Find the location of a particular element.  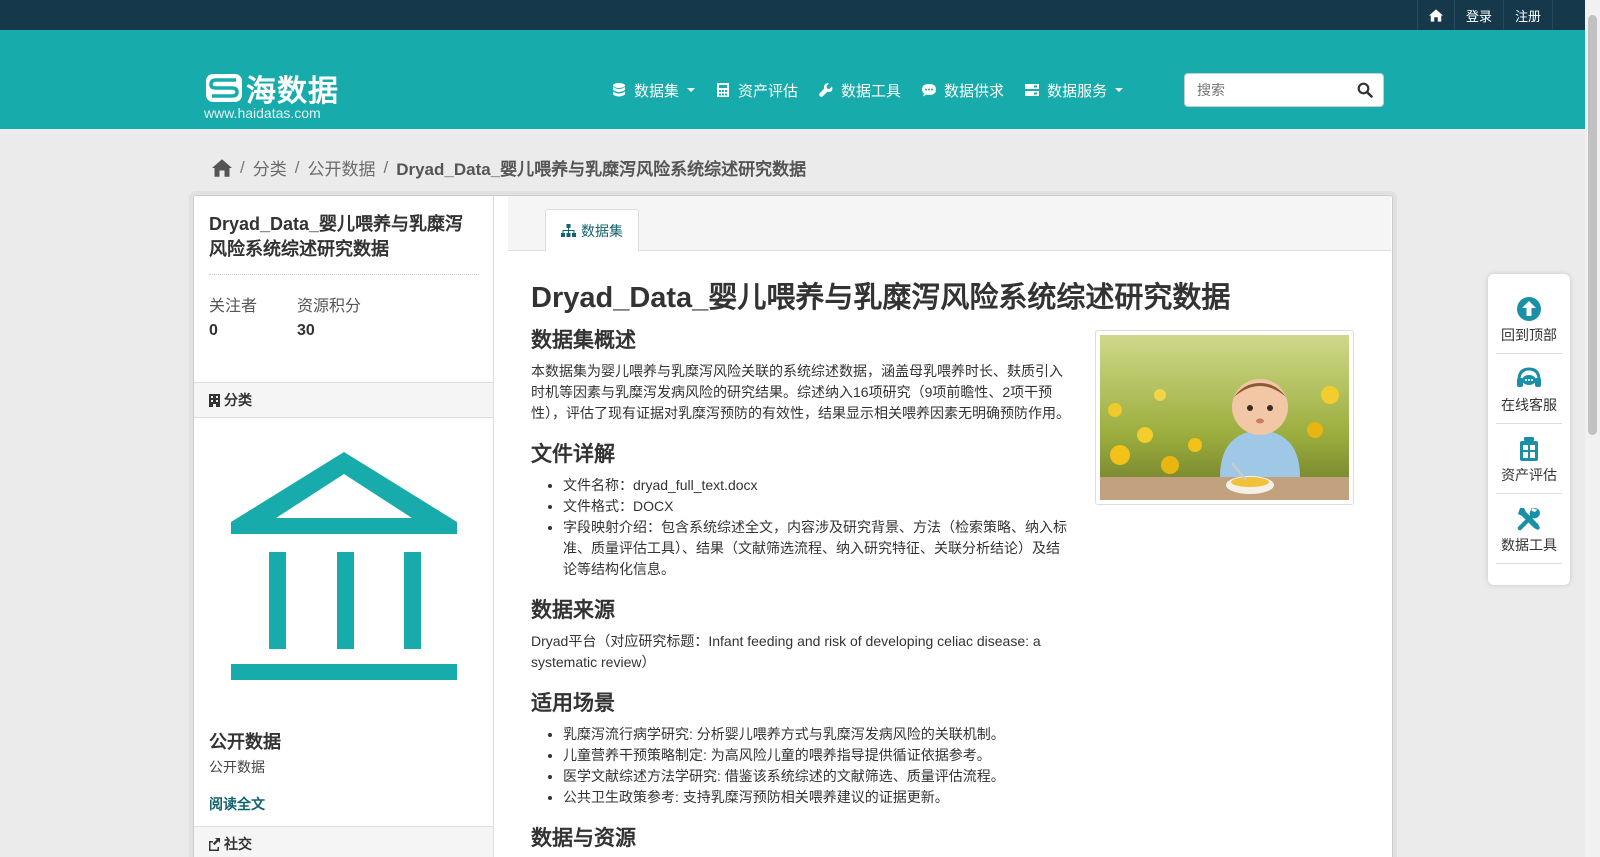

breadcrumb-category: 分类 is located at coordinates (270, 167).